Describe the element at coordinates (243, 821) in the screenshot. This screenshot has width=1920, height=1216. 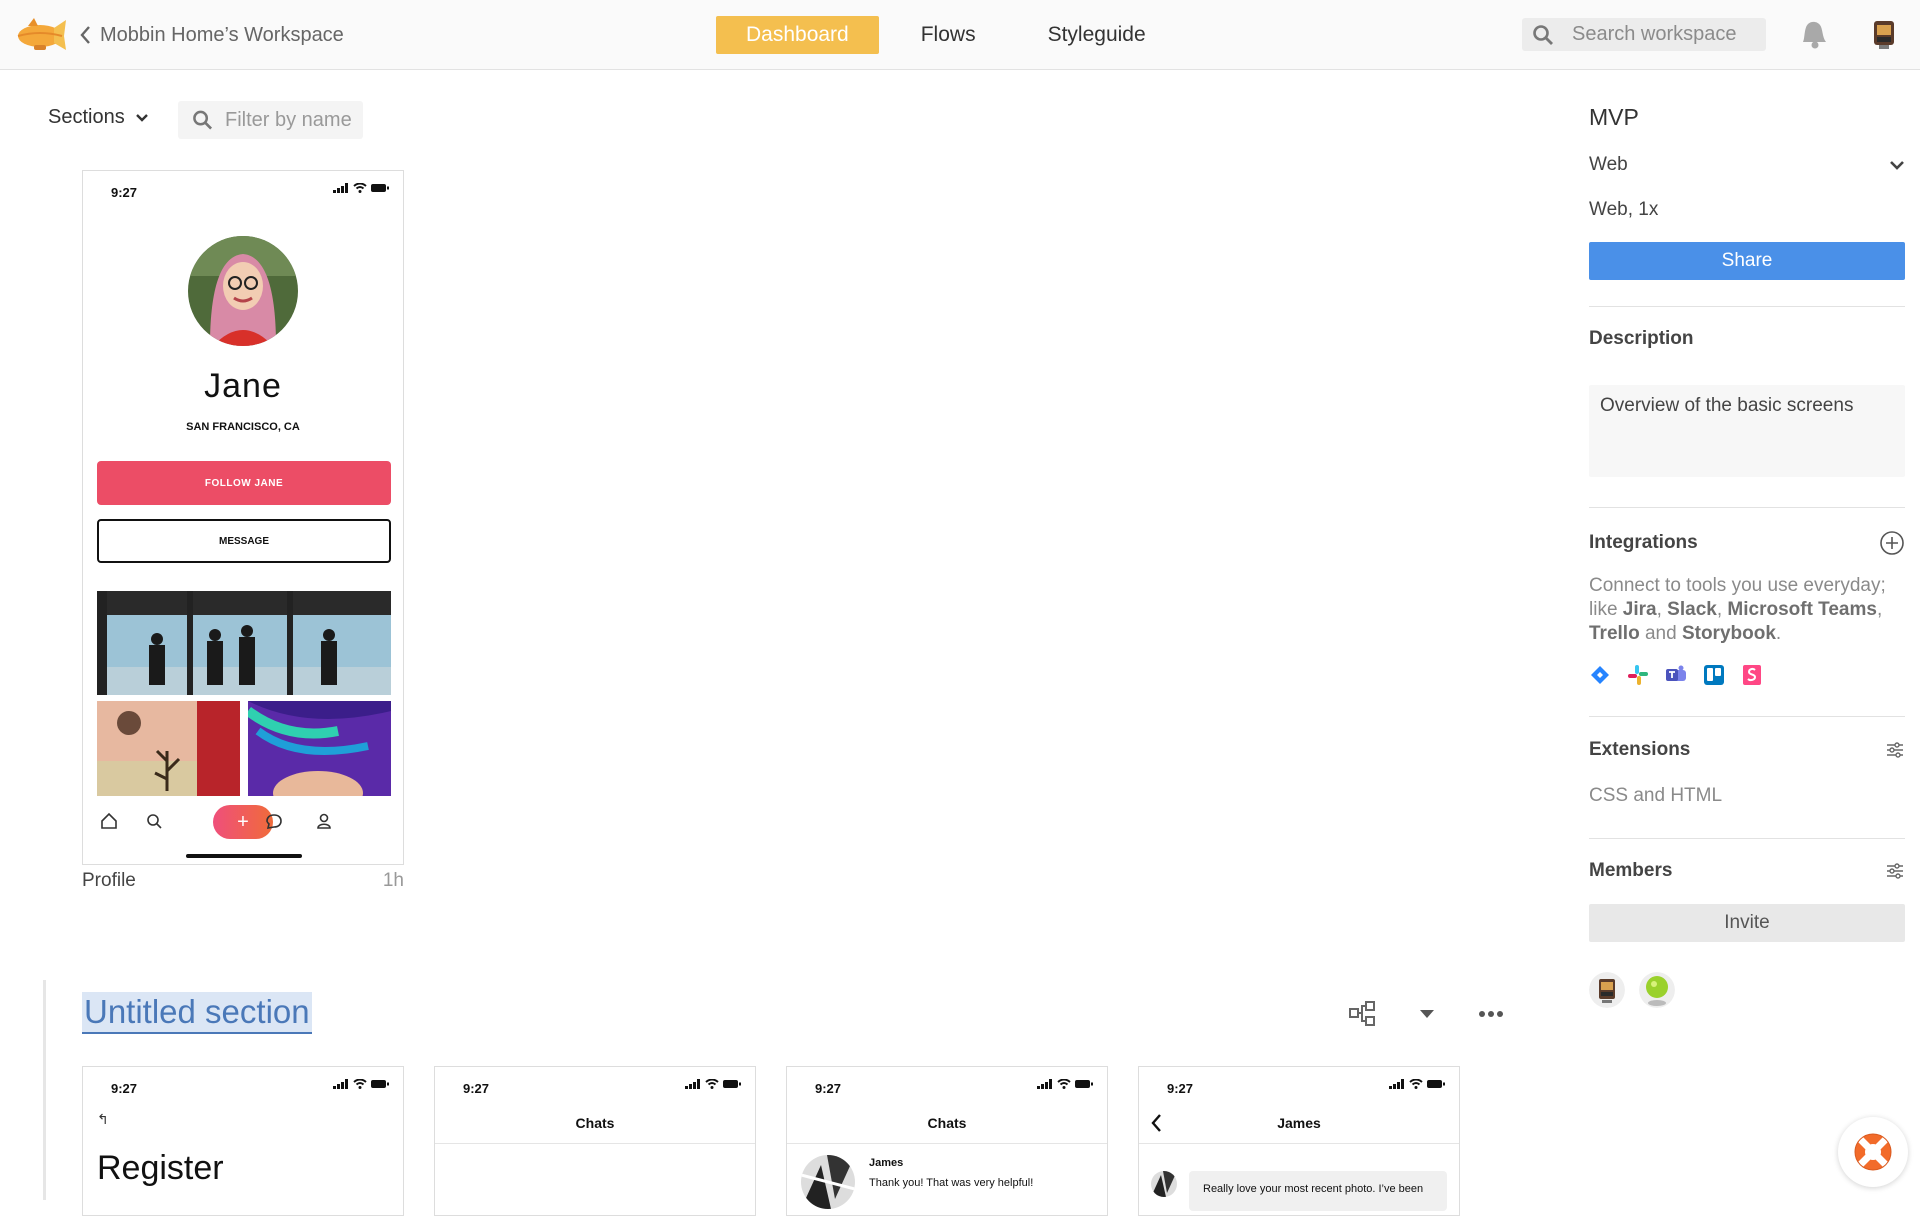
I see `app-tab-bar: +` at that location.